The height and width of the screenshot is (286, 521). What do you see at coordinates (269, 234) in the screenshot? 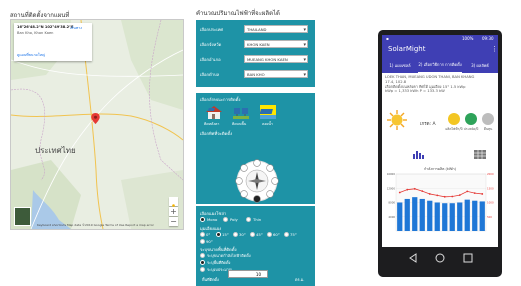
I see `angle-60-radio` at bounding box center [269, 234].